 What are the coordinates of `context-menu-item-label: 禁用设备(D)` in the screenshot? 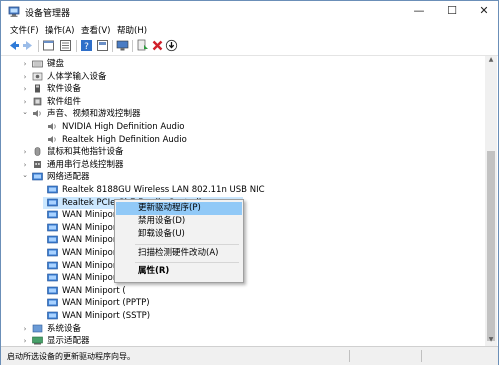 It's located at (162, 221).